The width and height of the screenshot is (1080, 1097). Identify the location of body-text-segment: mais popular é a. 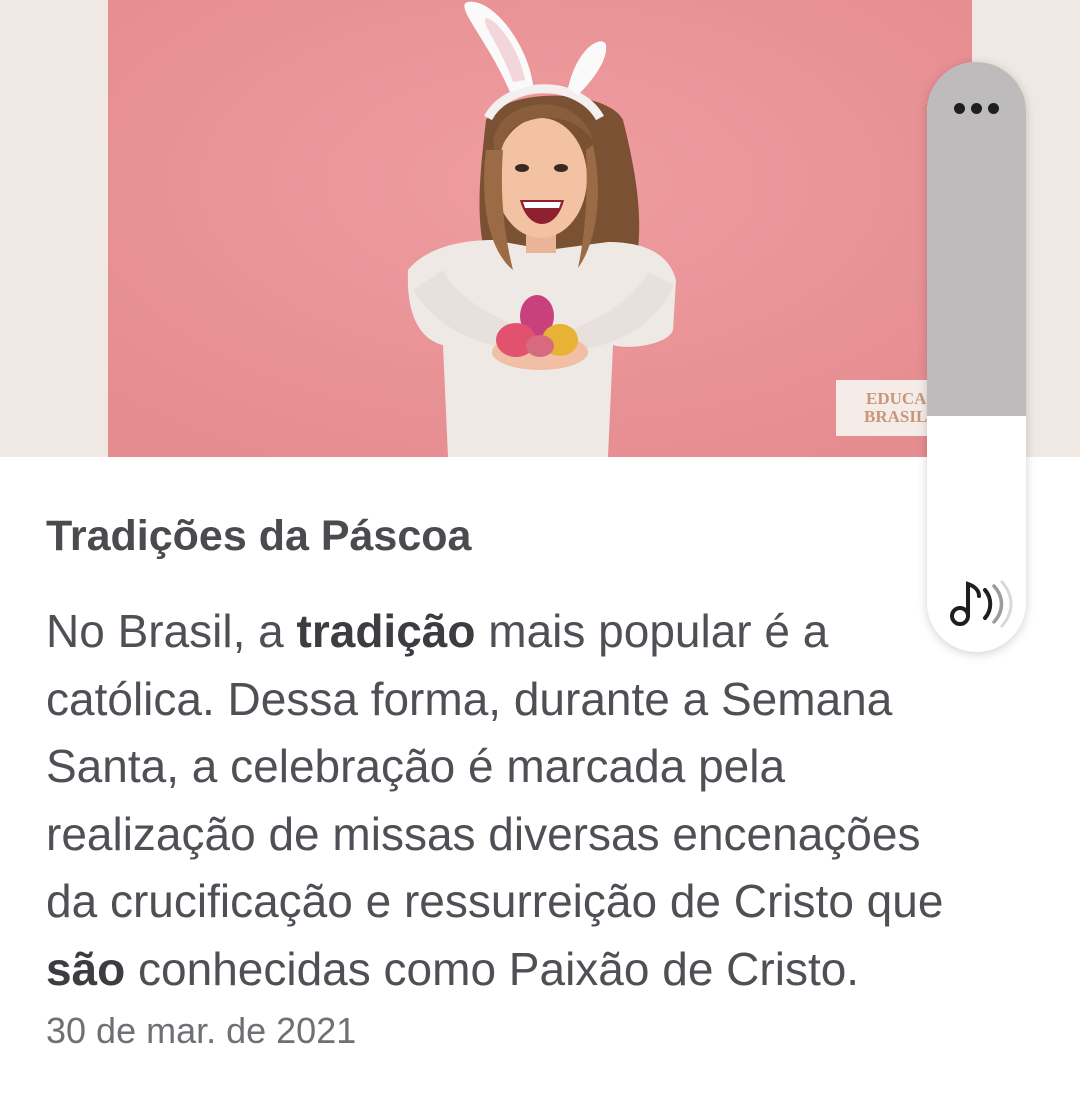
(652, 631).